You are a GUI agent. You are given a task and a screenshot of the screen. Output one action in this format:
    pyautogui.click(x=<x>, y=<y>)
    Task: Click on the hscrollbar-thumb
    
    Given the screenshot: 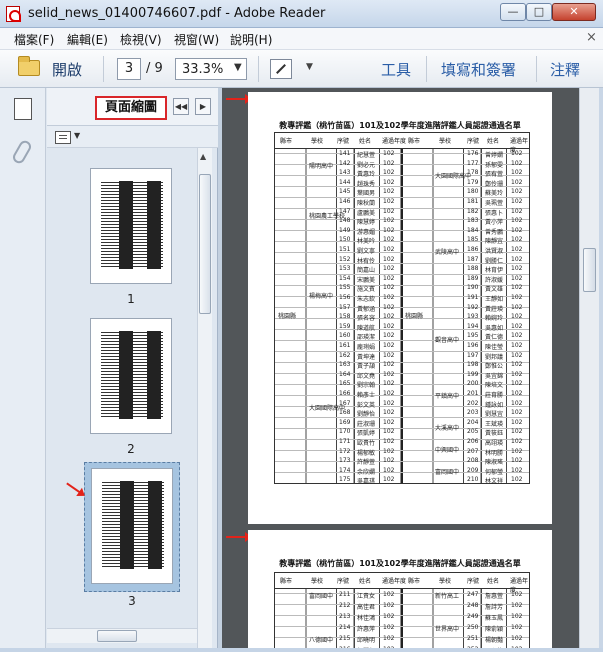 What is the action you would take?
    pyautogui.click(x=117, y=636)
    